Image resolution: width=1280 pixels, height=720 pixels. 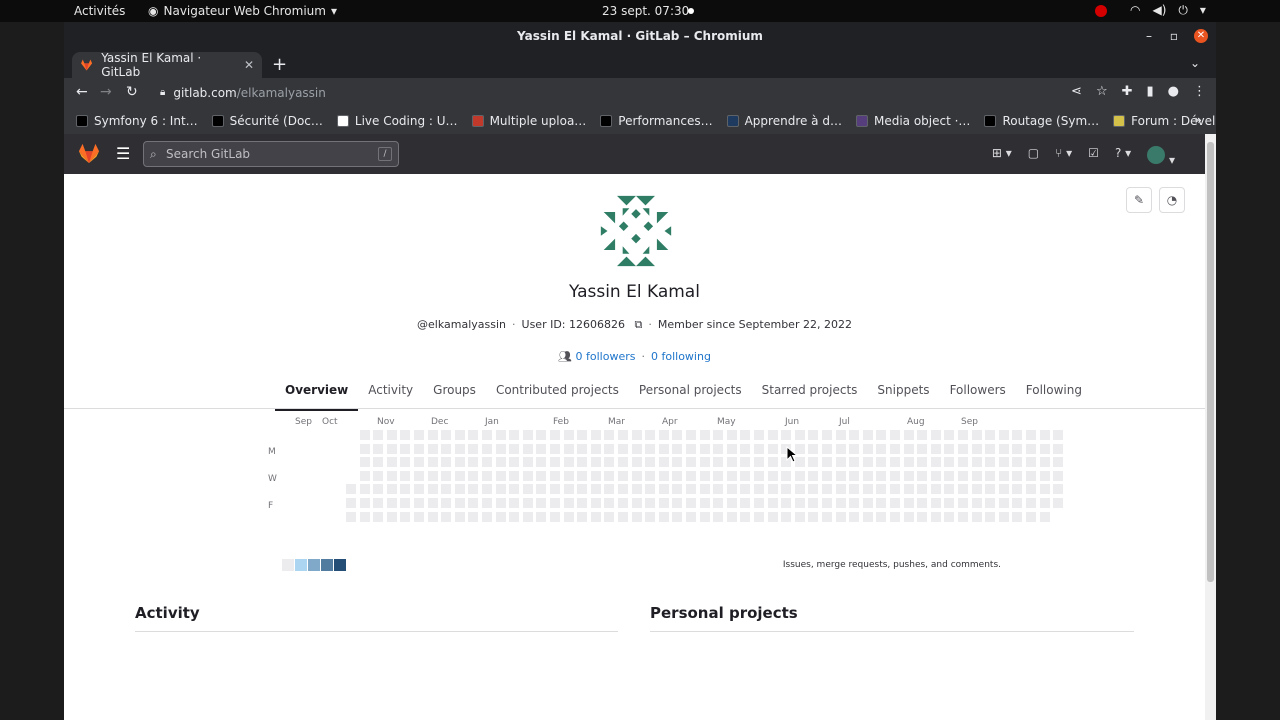 What do you see at coordinates (454, 394) in the screenshot?
I see `tab-groups: Groups` at bounding box center [454, 394].